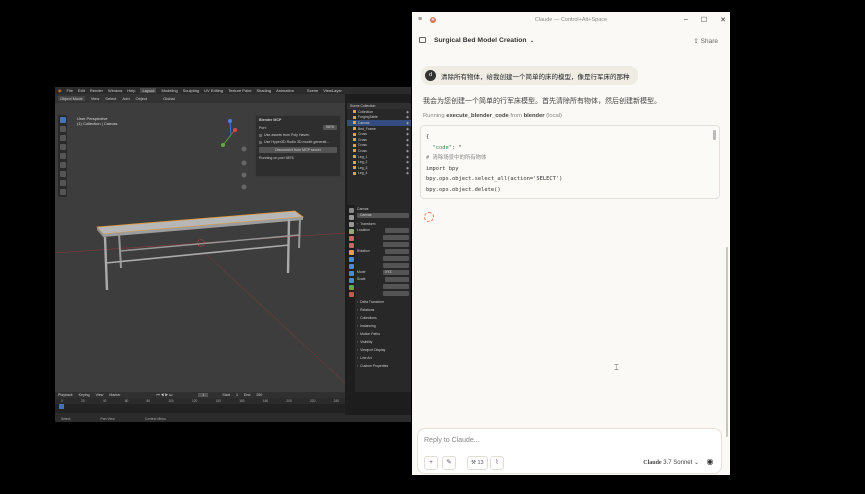 The height and width of the screenshot is (494, 865). What do you see at coordinates (351, 210) in the screenshot?
I see `tool-tab-icon` at bounding box center [351, 210].